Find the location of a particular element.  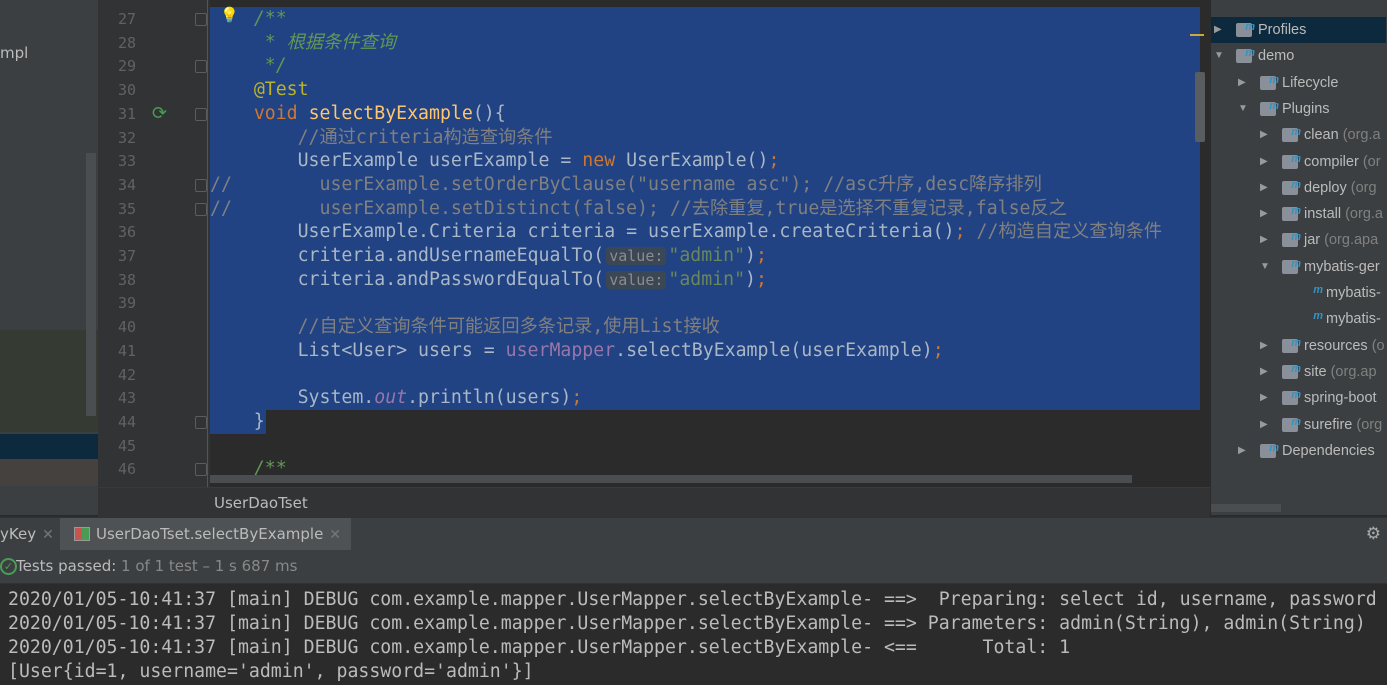

maven-tree-item: ▶ m deploy (org is located at coordinates (1318, 188).